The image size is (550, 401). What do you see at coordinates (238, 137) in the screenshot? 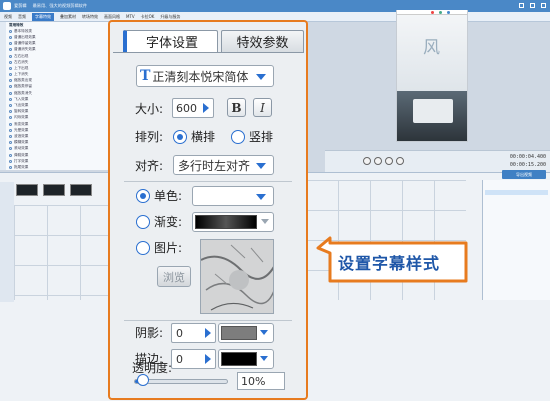
I see `vertical-radio` at bounding box center [238, 137].